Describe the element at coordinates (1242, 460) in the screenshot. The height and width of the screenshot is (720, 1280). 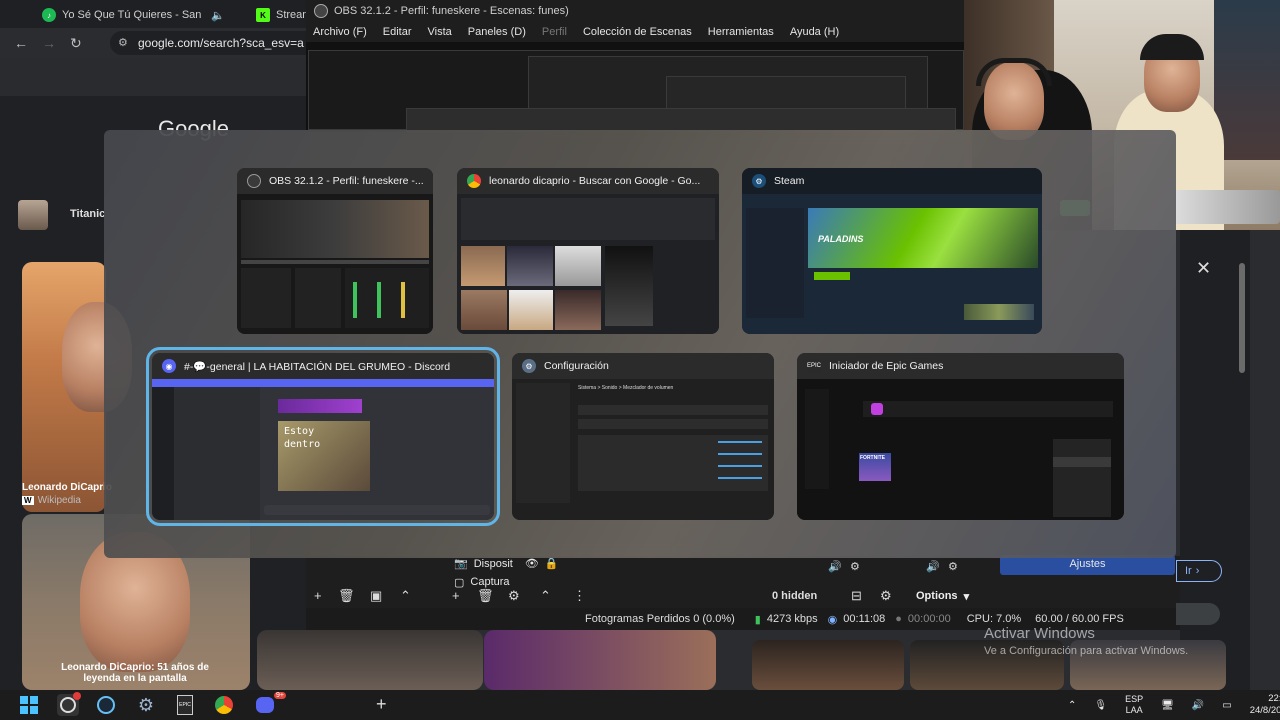
I see `scrollbar` at that location.